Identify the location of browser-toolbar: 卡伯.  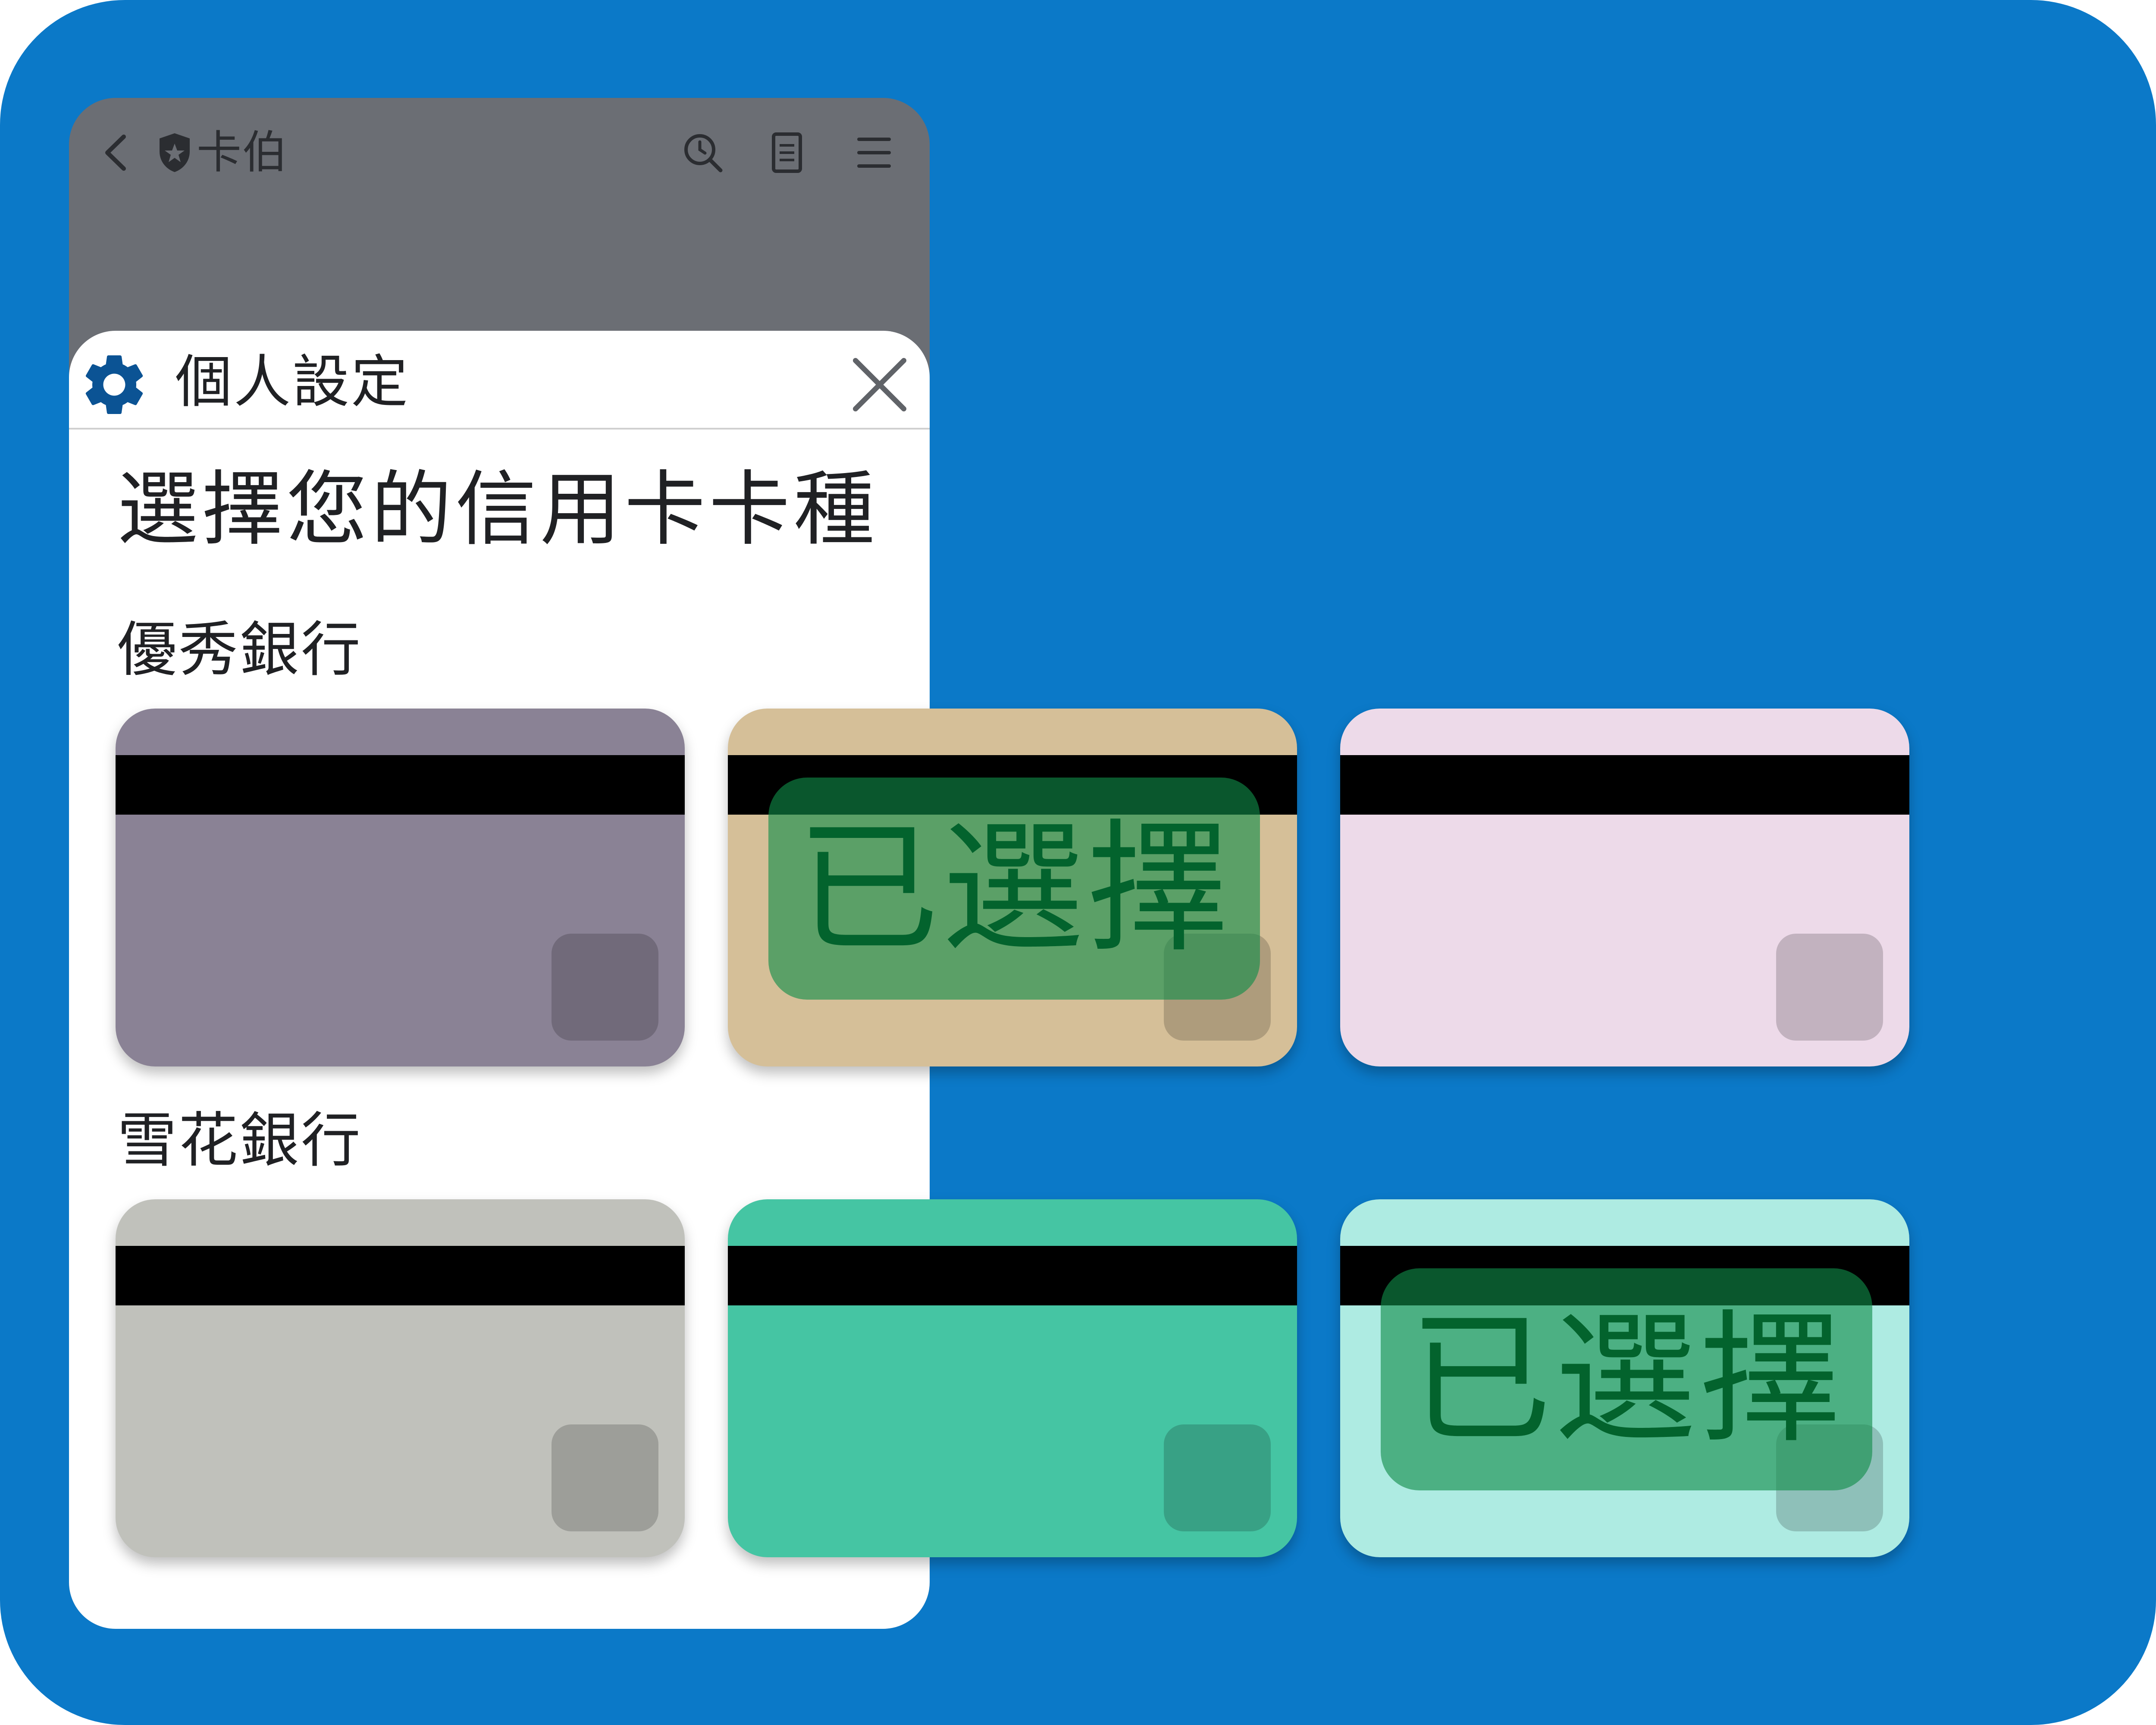
(499, 152).